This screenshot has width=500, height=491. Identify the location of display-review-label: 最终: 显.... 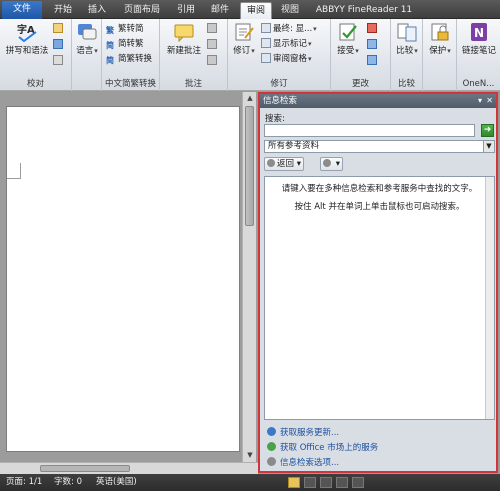
(295, 29).